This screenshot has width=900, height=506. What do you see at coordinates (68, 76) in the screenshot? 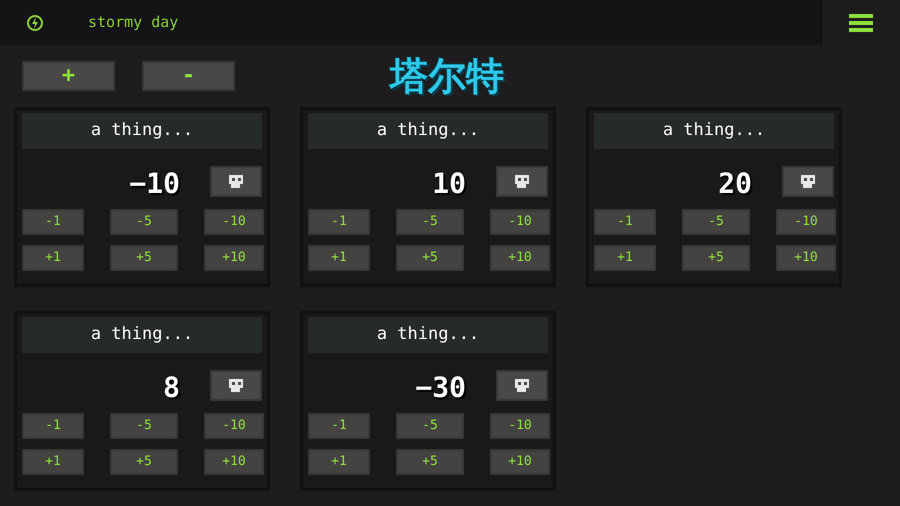
I see `add-button: +` at bounding box center [68, 76].